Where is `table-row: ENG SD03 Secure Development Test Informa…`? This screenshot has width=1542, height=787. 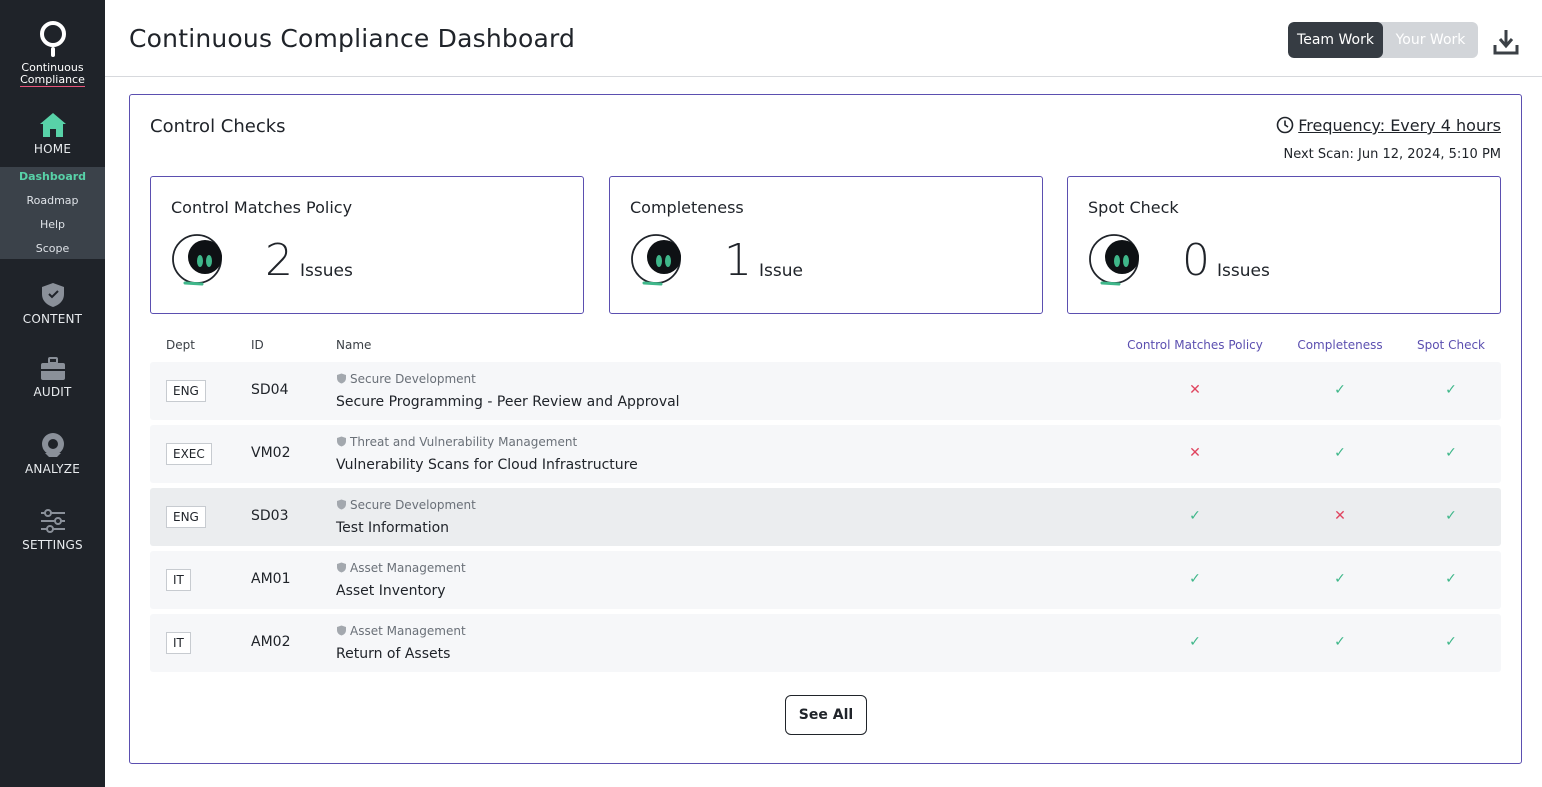
table-row: ENG SD03 Secure Development Test Informa… is located at coordinates (825, 517).